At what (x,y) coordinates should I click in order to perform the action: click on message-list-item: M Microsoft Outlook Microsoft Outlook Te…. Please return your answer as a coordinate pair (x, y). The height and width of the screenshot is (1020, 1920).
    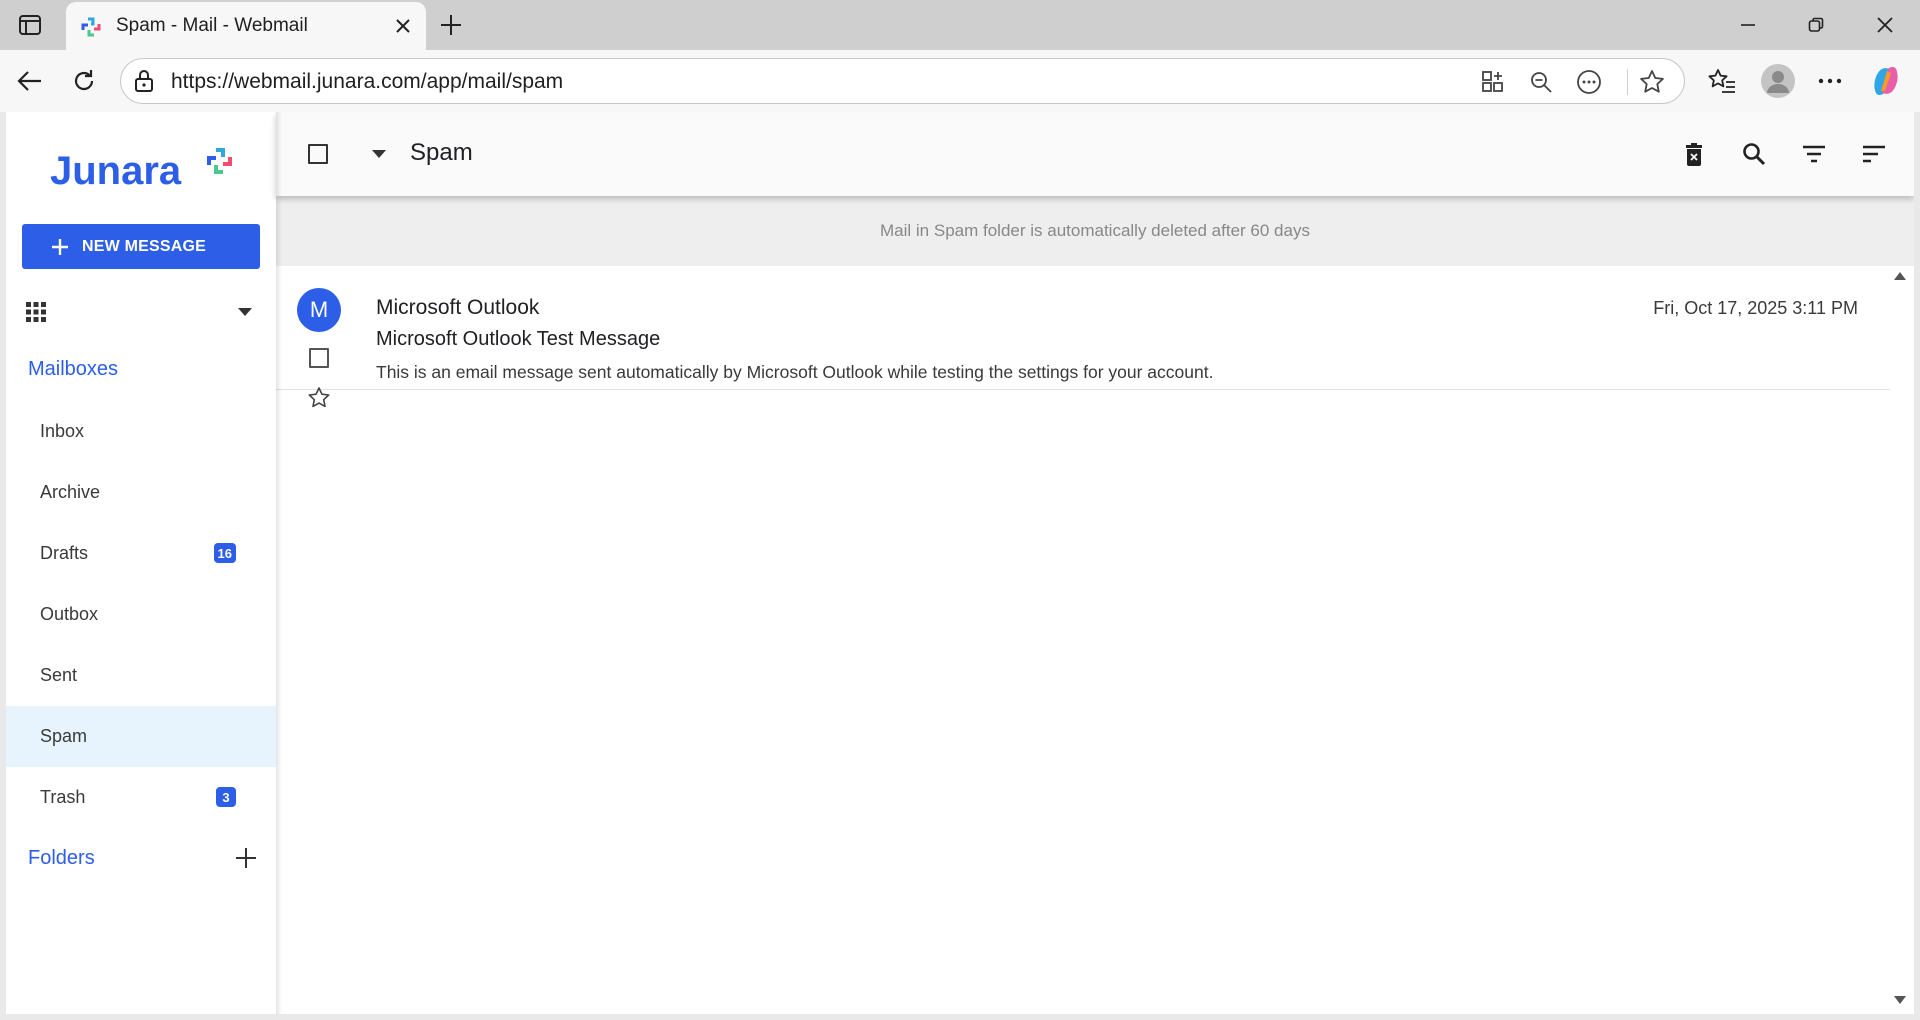
    Looking at the image, I should click on (1083, 337).